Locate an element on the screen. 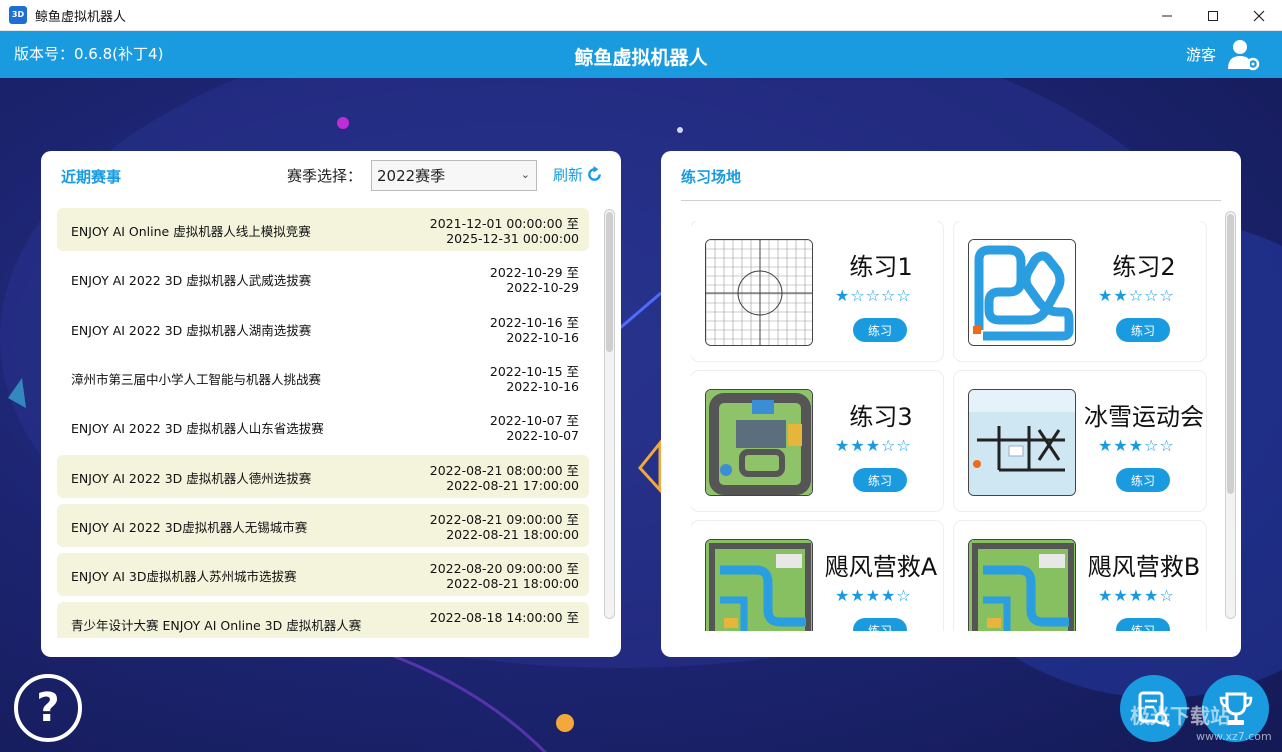 This screenshot has height=752, width=1282. events-panel-title: 近期赛事 is located at coordinates (91, 177).